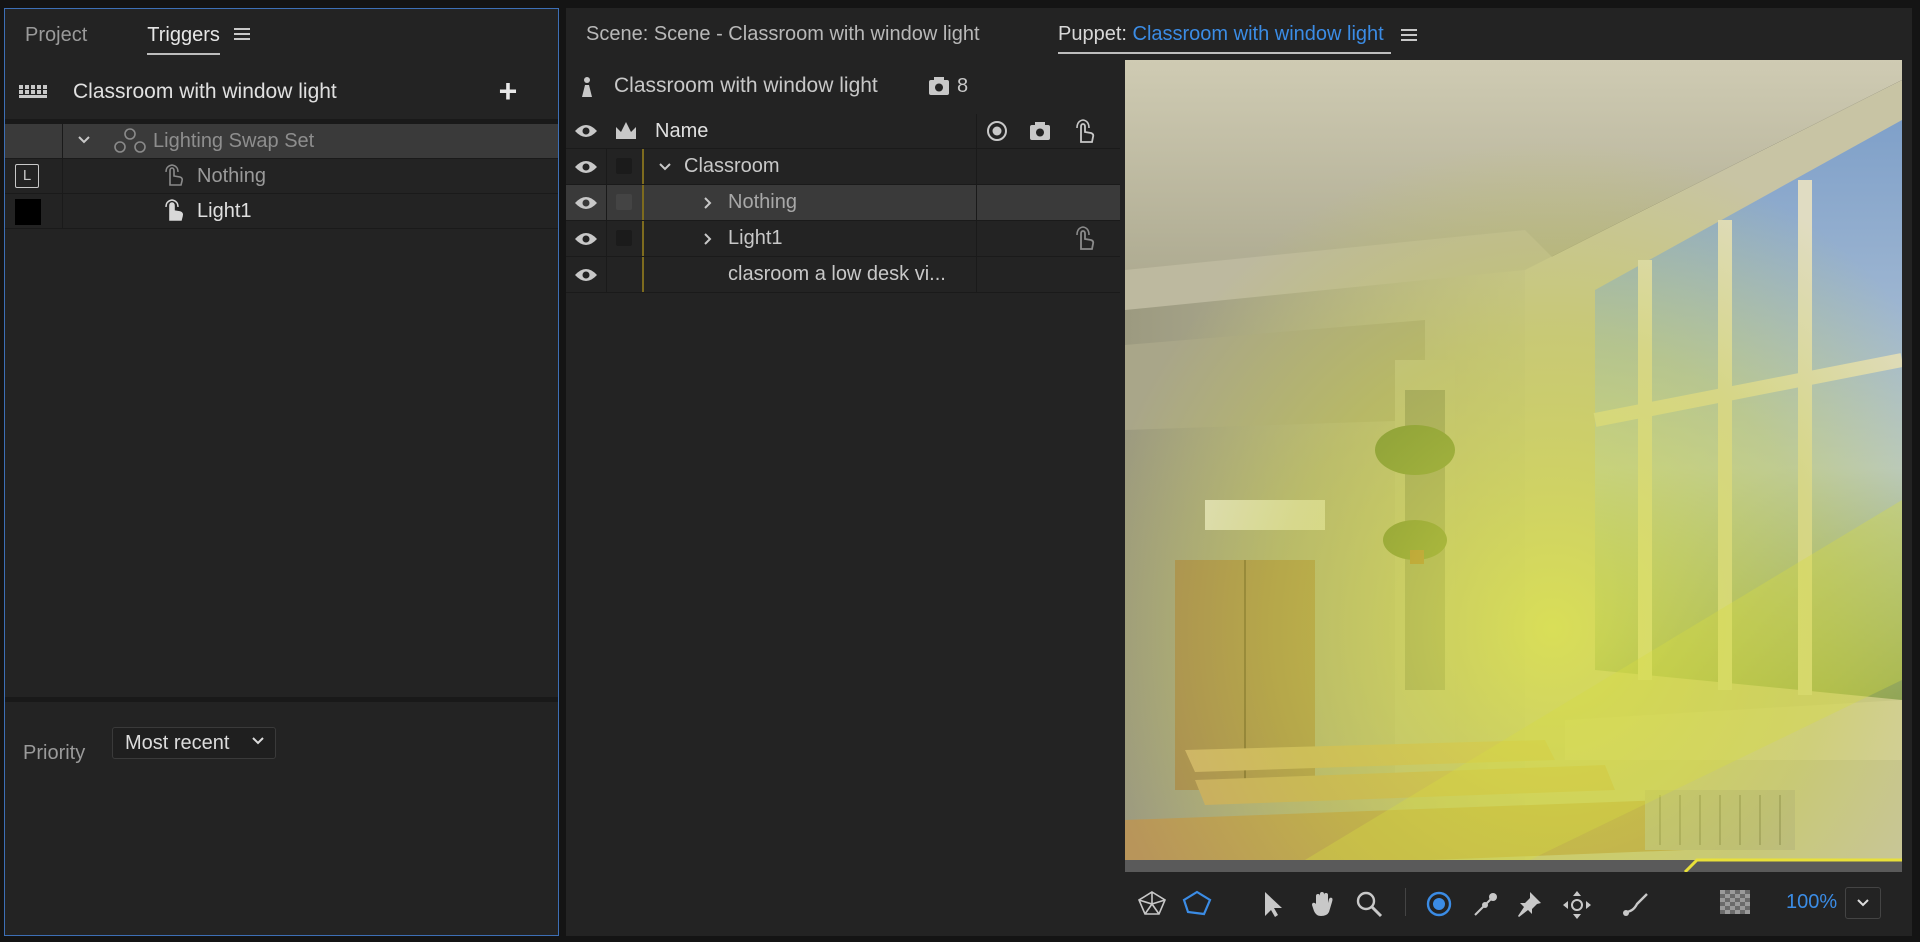  I want to click on outline-icon, so click(1197, 903).